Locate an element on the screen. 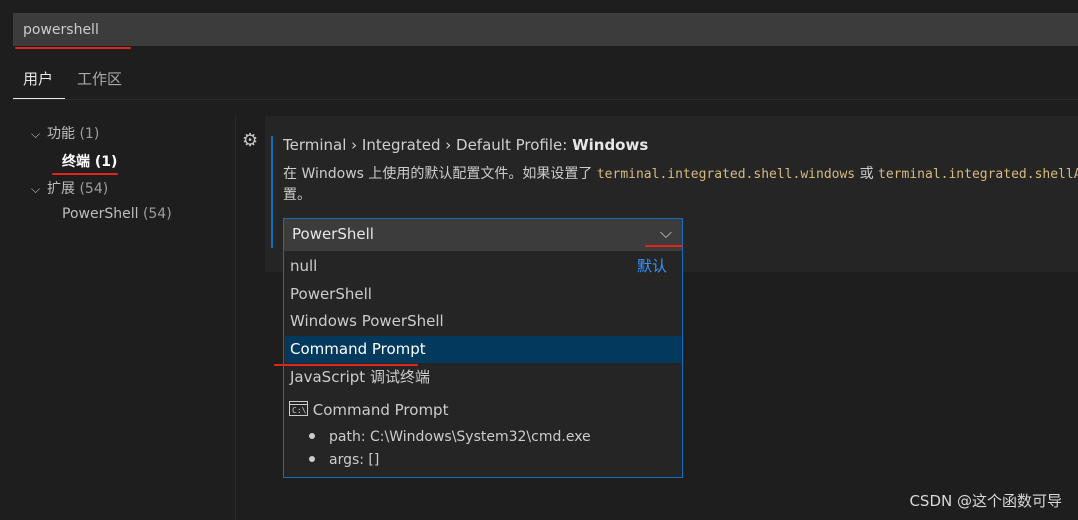 Image resolution: width=1078 pixels, height=520 pixels. code-shell-windows: terminal.integrated.shell.windows is located at coordinates (726, 174).